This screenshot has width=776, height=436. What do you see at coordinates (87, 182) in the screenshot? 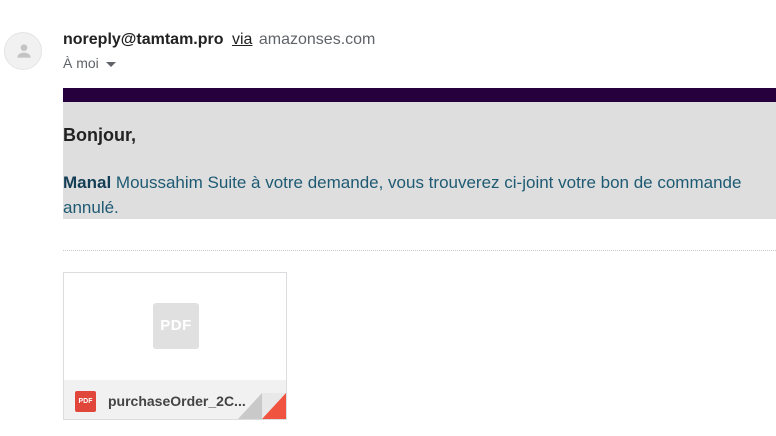
I see `recipient-name: Manal` at bounding box center [87, 182].